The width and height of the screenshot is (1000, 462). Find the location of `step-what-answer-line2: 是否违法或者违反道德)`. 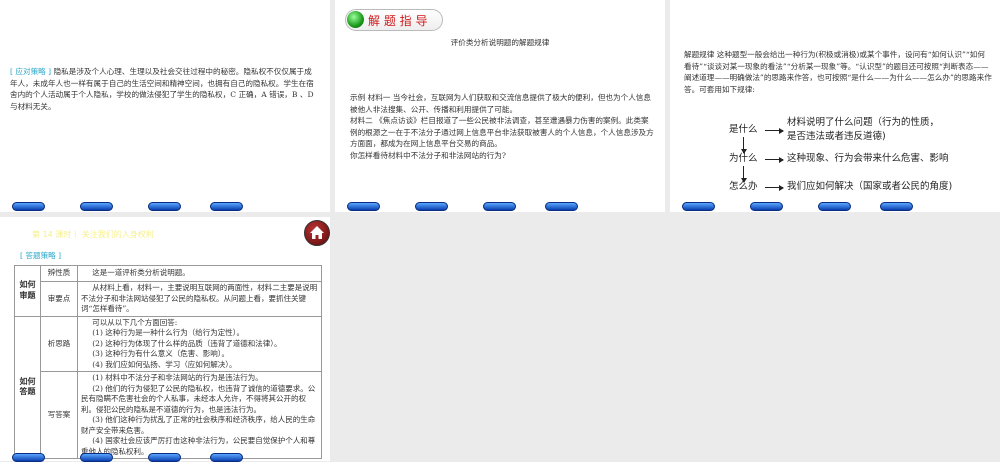

step-what-answer-line2: 是否违法或者违反道德) is located at coordinates (836, 136).